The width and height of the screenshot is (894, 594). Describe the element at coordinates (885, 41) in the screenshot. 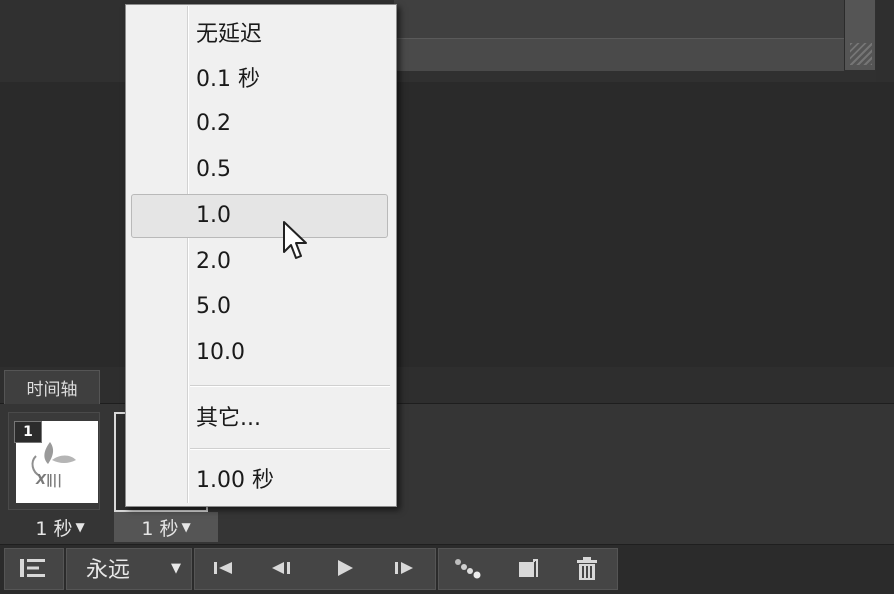

I see `panel-edge` at that location.